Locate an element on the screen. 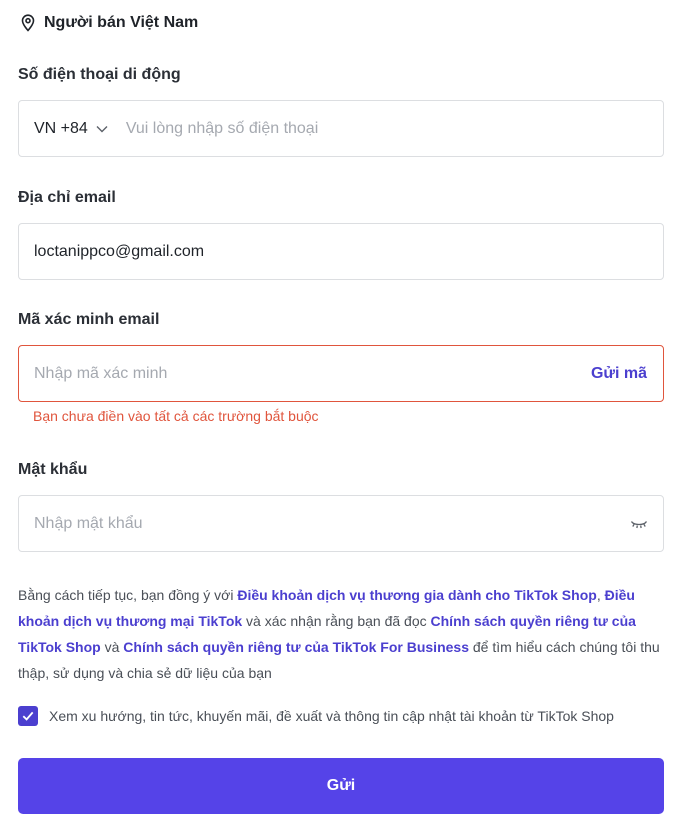  email-field is located at coordinates (341, 251).